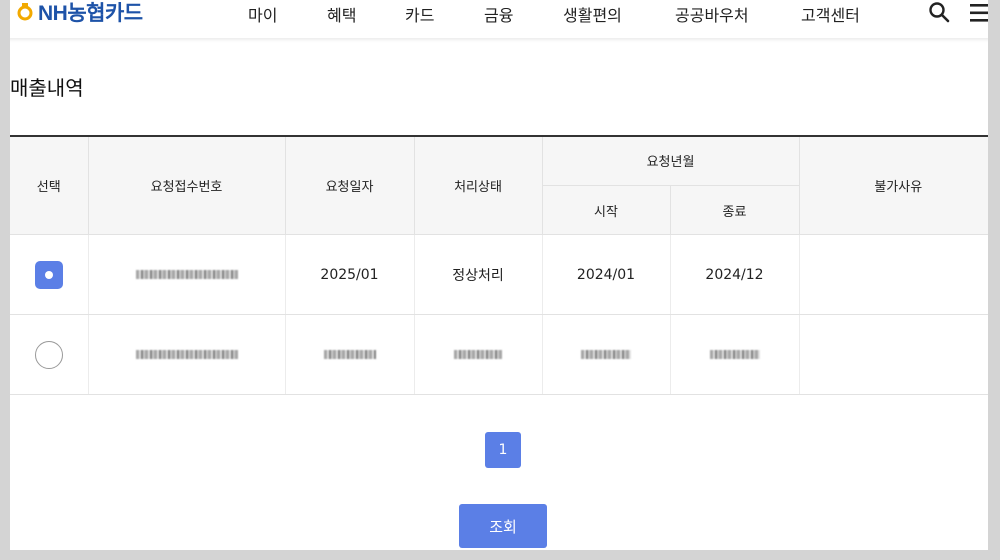 This screenshot has height=560, width=1000. I want to click on header-end: 종료, so click(734, 210).